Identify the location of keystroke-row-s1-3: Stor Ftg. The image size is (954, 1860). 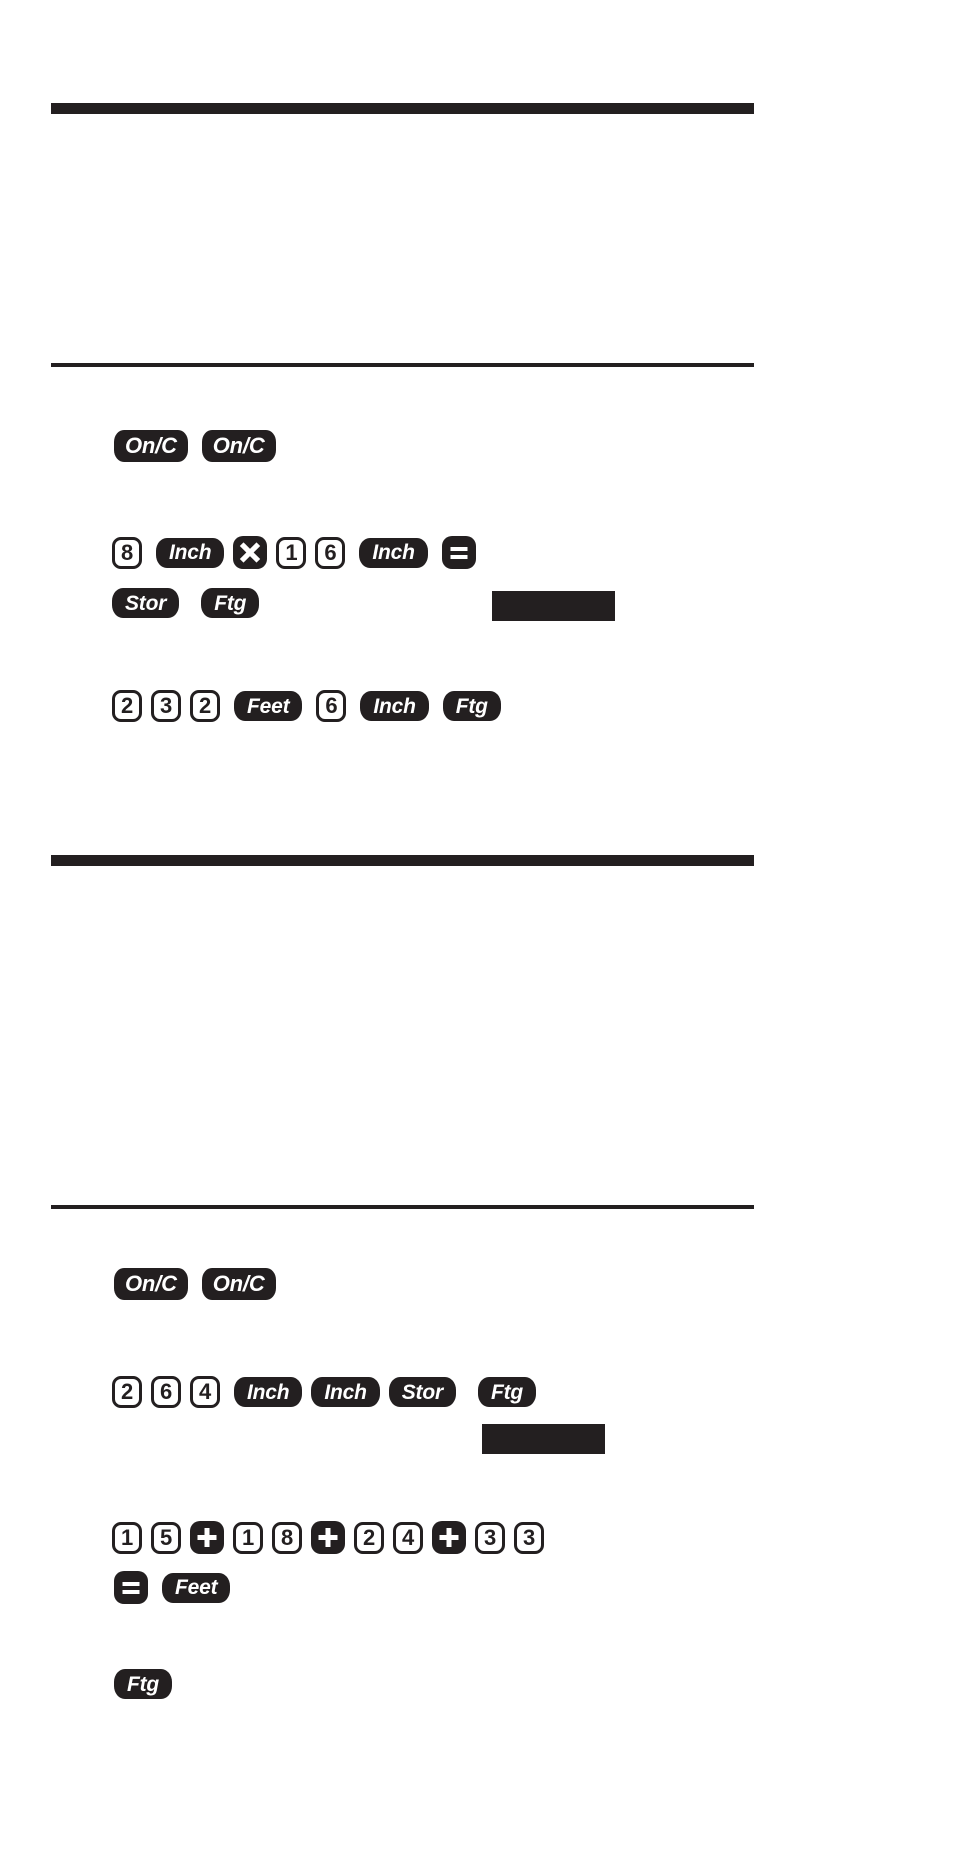
(186, 603).